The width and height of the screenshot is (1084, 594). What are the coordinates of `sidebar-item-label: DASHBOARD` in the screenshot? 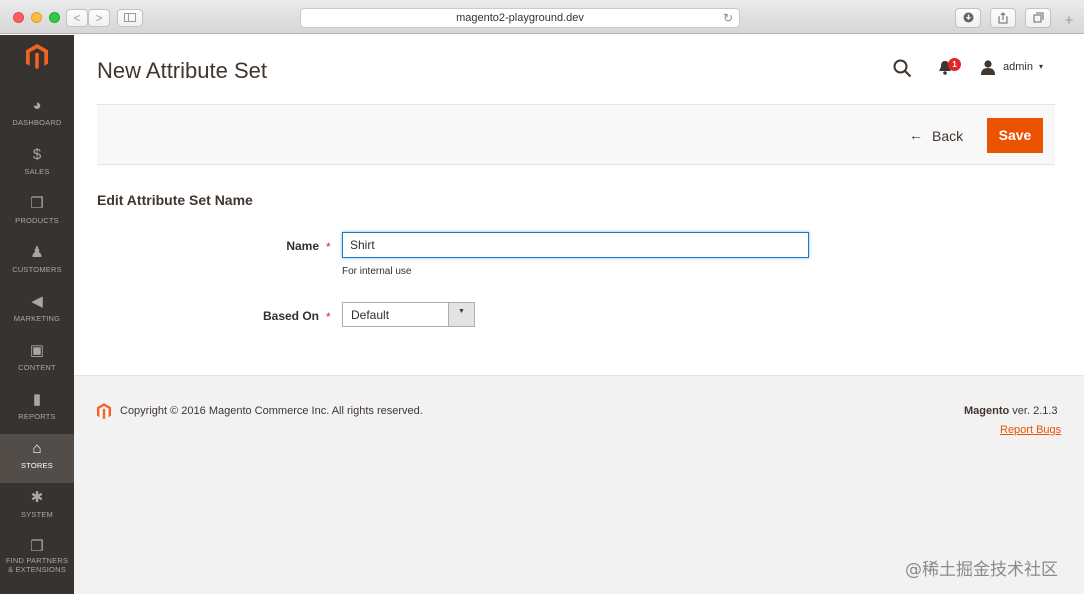 It's located at (37, 122).